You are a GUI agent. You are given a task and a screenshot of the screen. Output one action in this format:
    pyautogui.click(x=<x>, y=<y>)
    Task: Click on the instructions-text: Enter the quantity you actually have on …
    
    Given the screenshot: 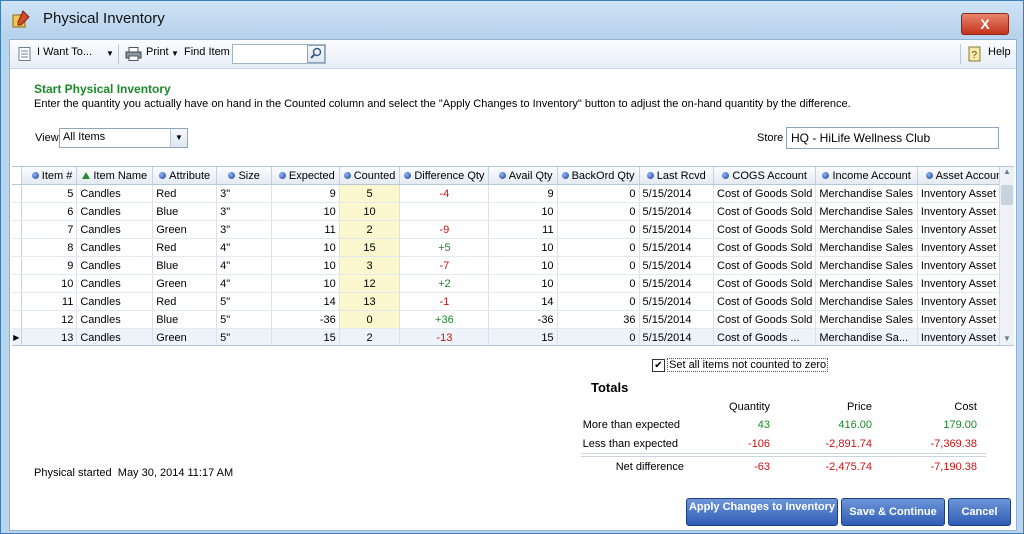 What is the action you would take?
    pyautogui.click(x=442, y=104)
    